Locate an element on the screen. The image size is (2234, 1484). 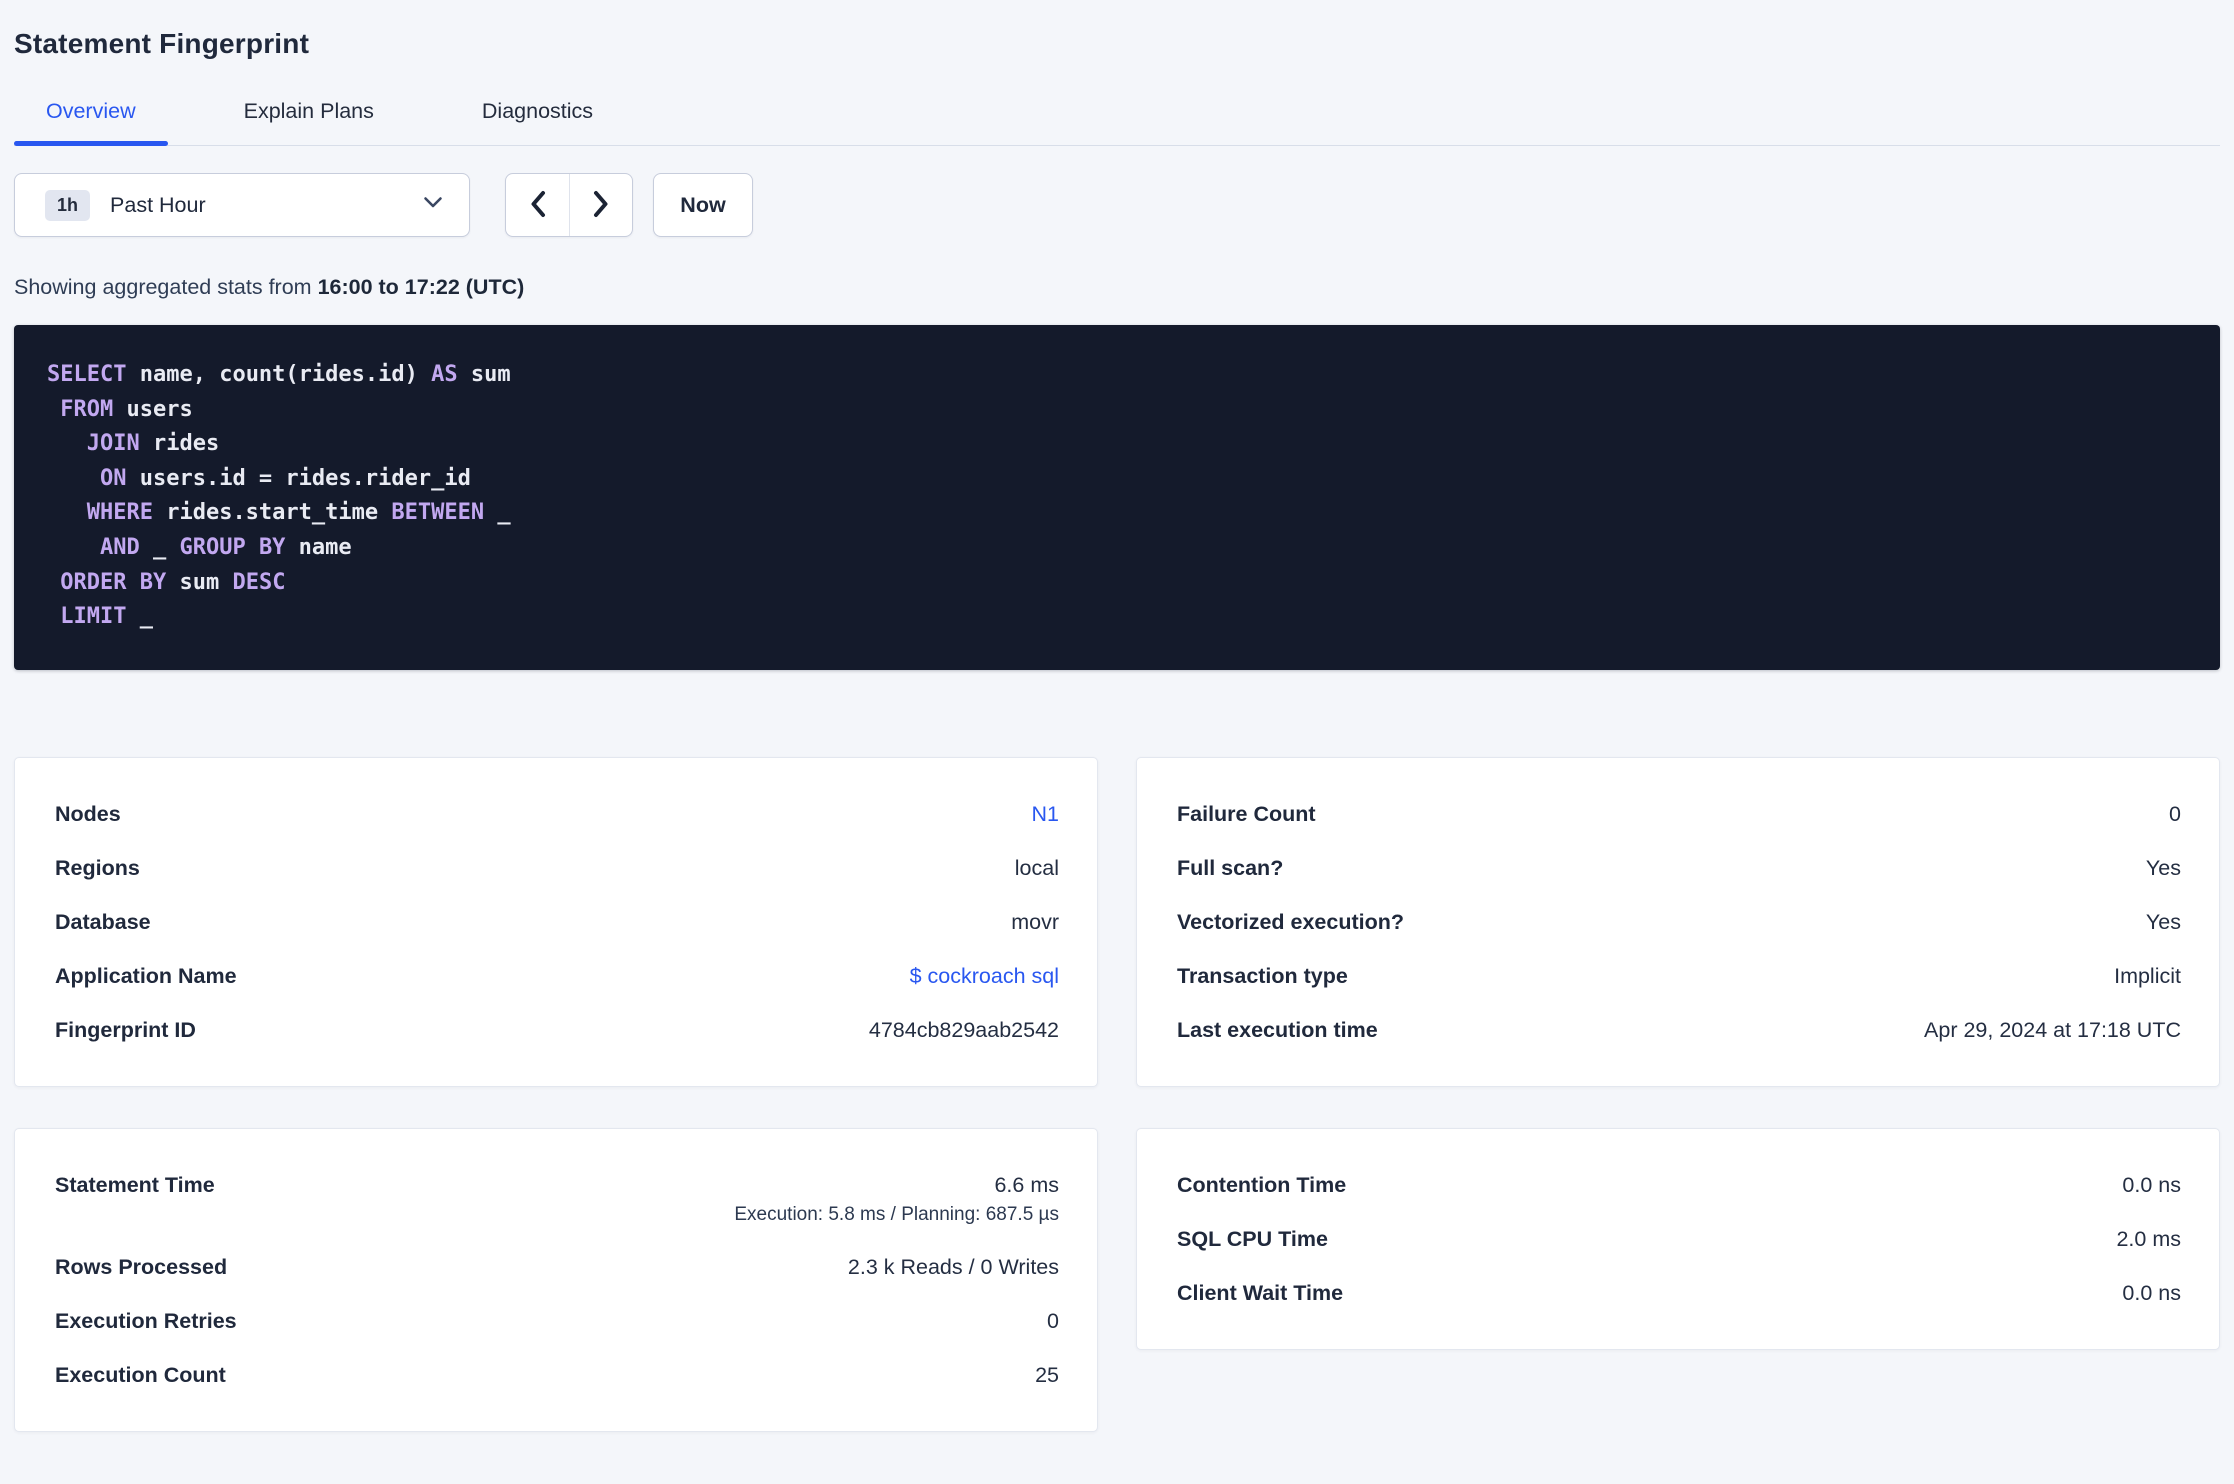
sql-line-6: AND _ GROUP BY name is located at coordinates (1118, 548).